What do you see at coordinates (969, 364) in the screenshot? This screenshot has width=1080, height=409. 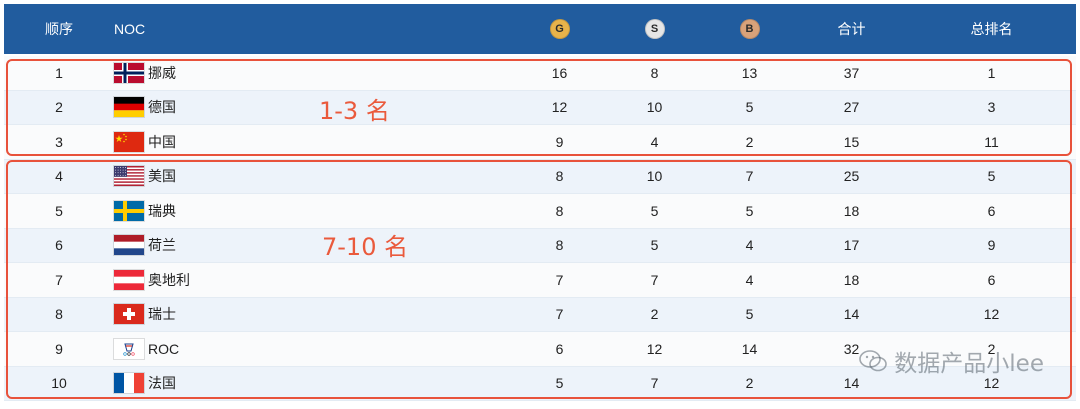 I see `watermark-text: 数据产品小lee` at bounding box center [969, 364].